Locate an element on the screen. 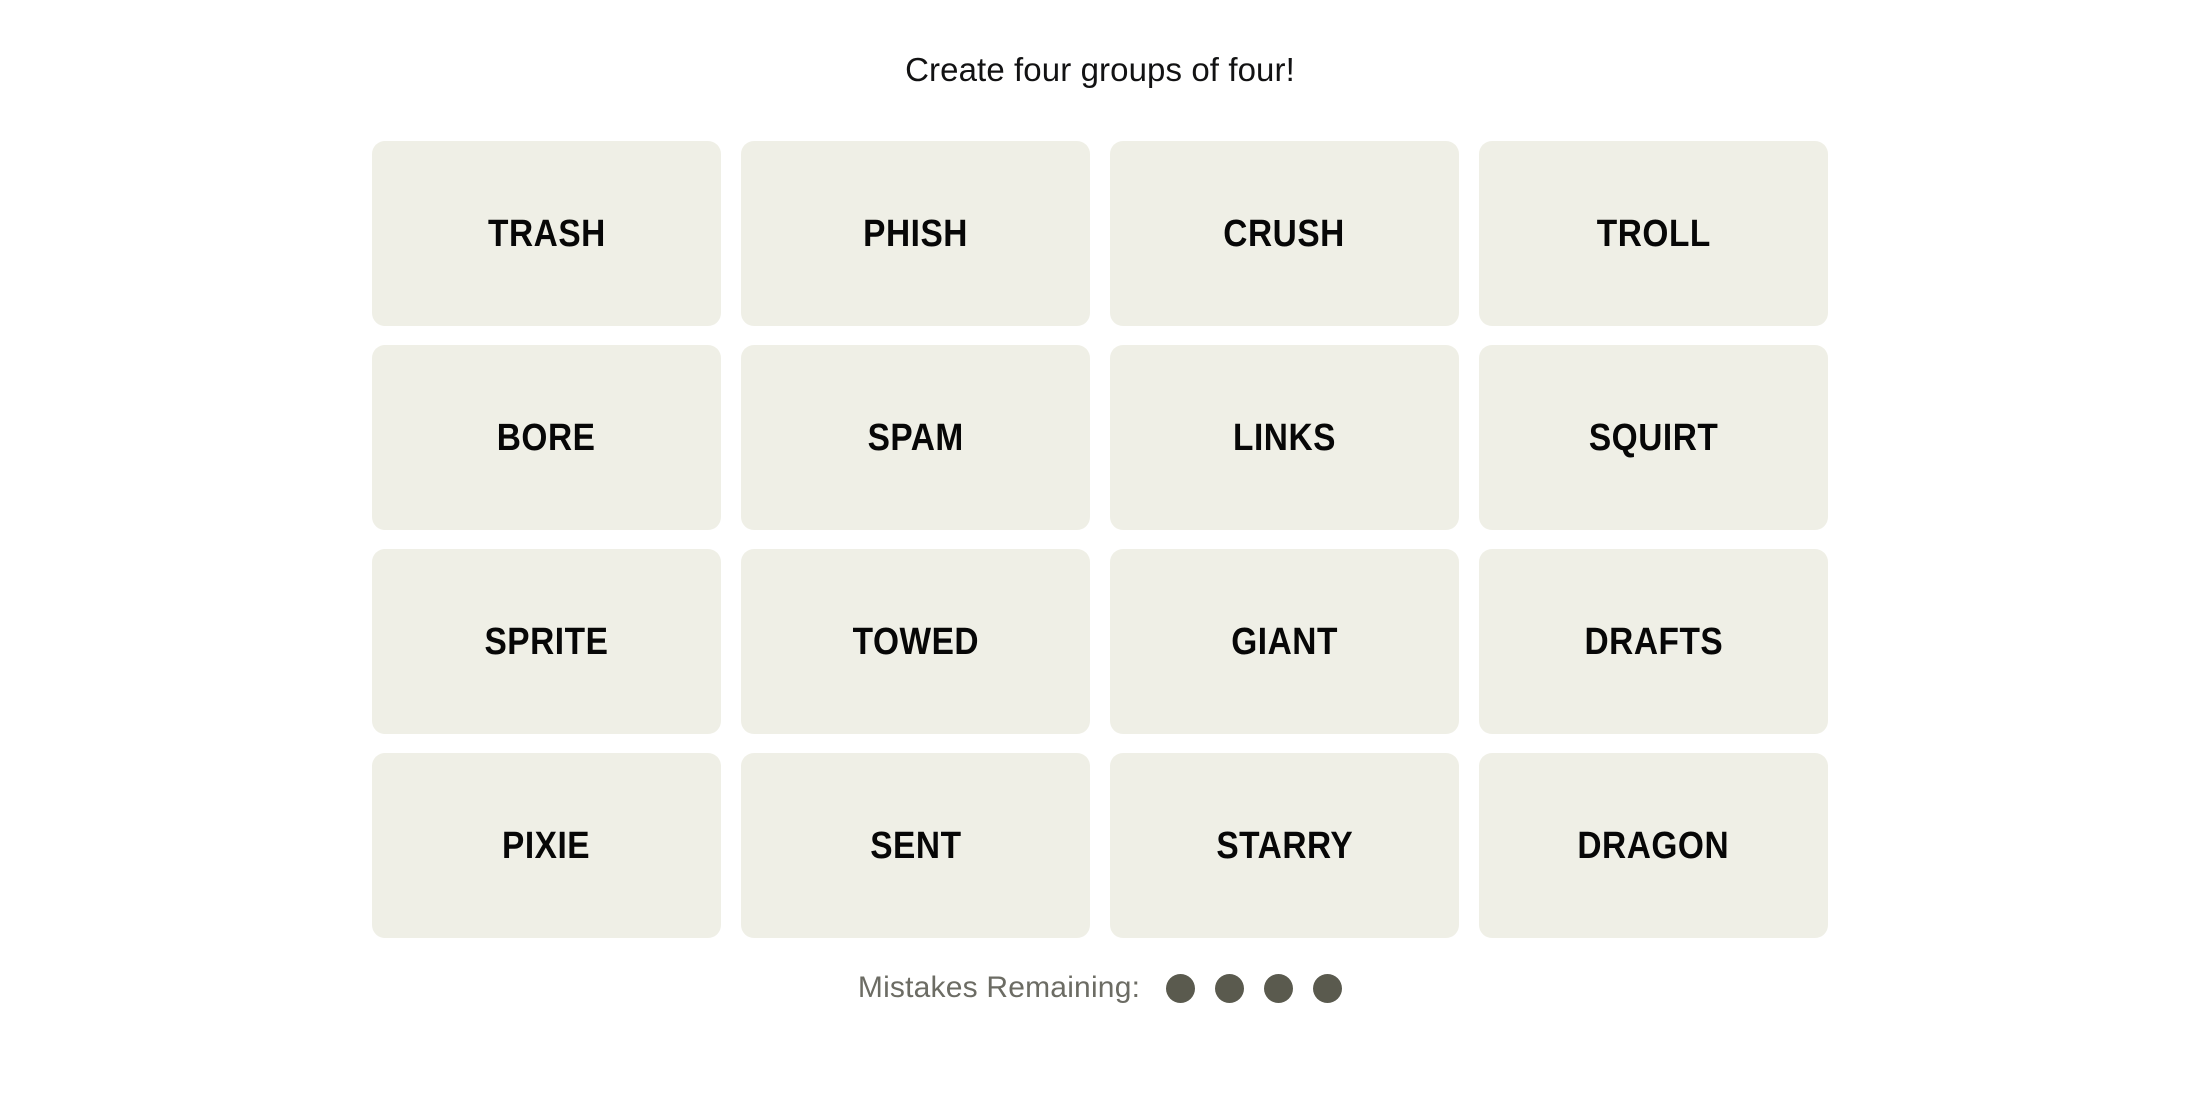 The width and height of the screenshot is (2200, 1100). word-tile-label: DRAGON is located at coordinates (1653, 845).